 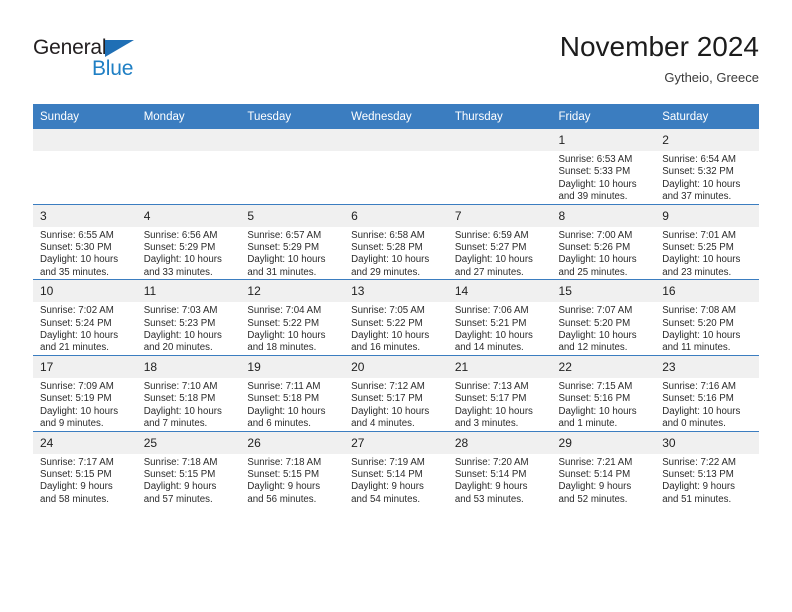 I want to click on weekday-header-monday: Monday, so click(x=188, y=116).